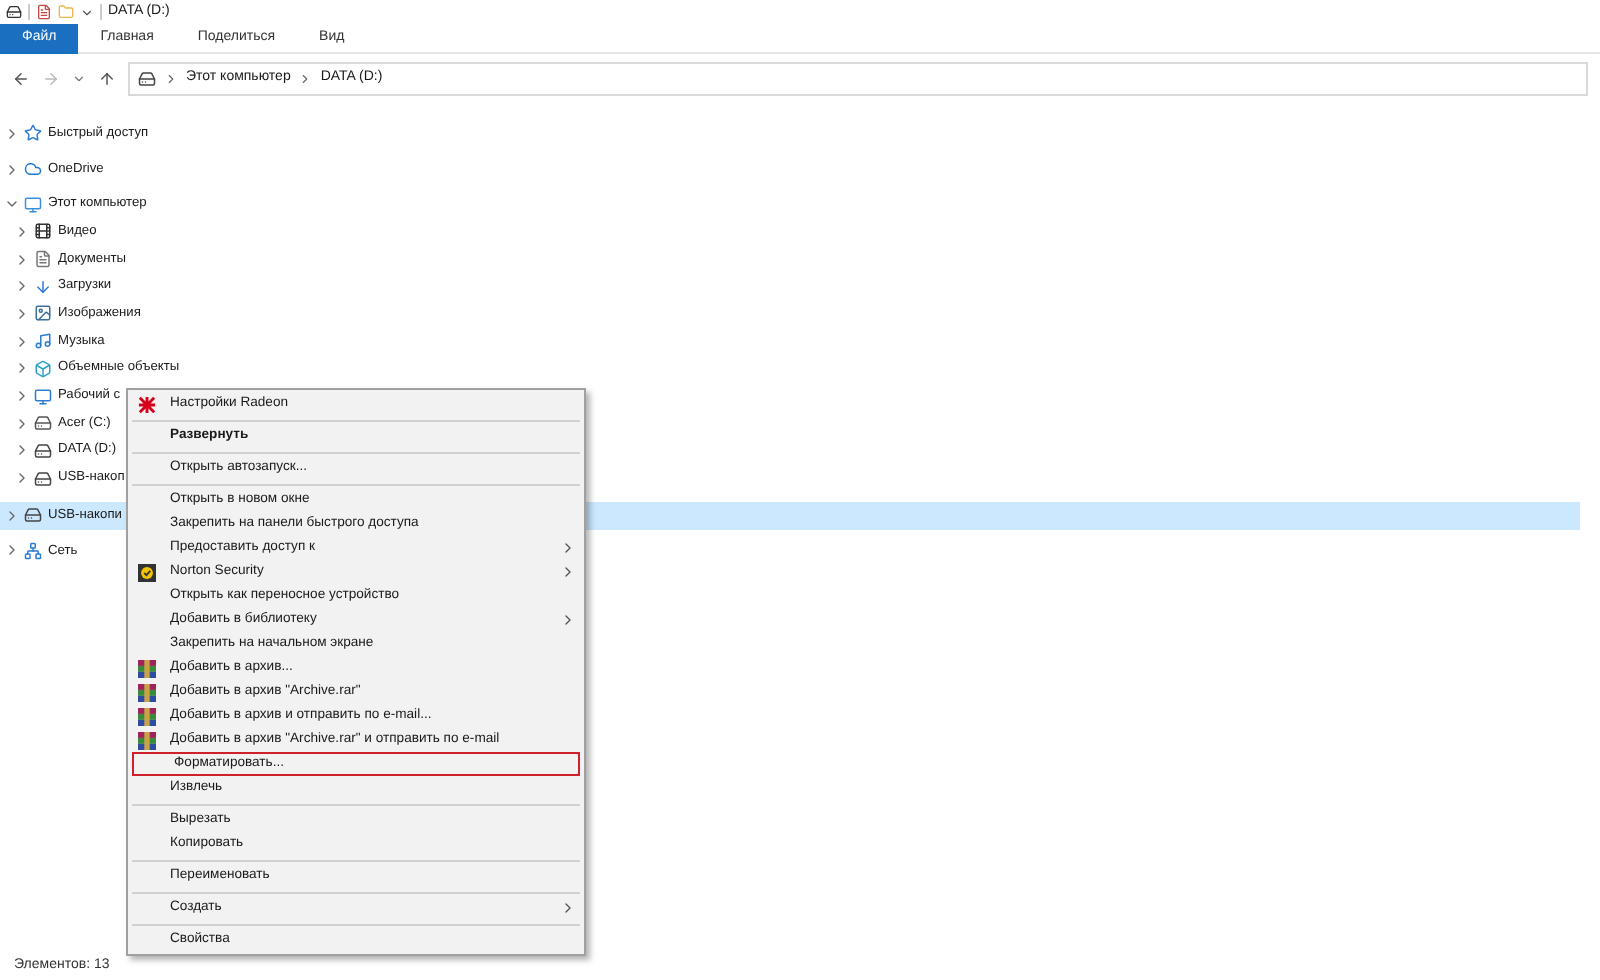 This screenshot has width=1600, height=980. Describe the element at coordinates (147, 572) in the screenshot. I see `shield-check-icon` at that location.